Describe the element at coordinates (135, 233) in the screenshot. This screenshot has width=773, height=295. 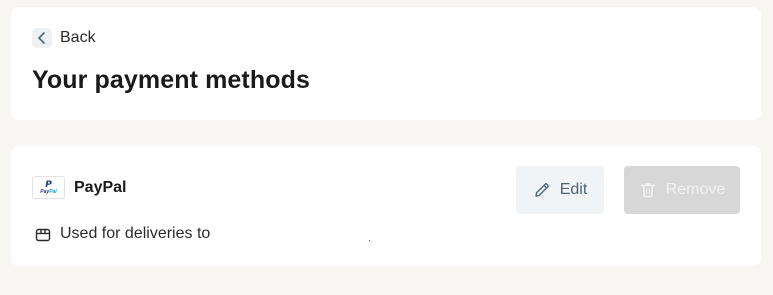
I see `usage-text: Used for deliveries to` at that location.